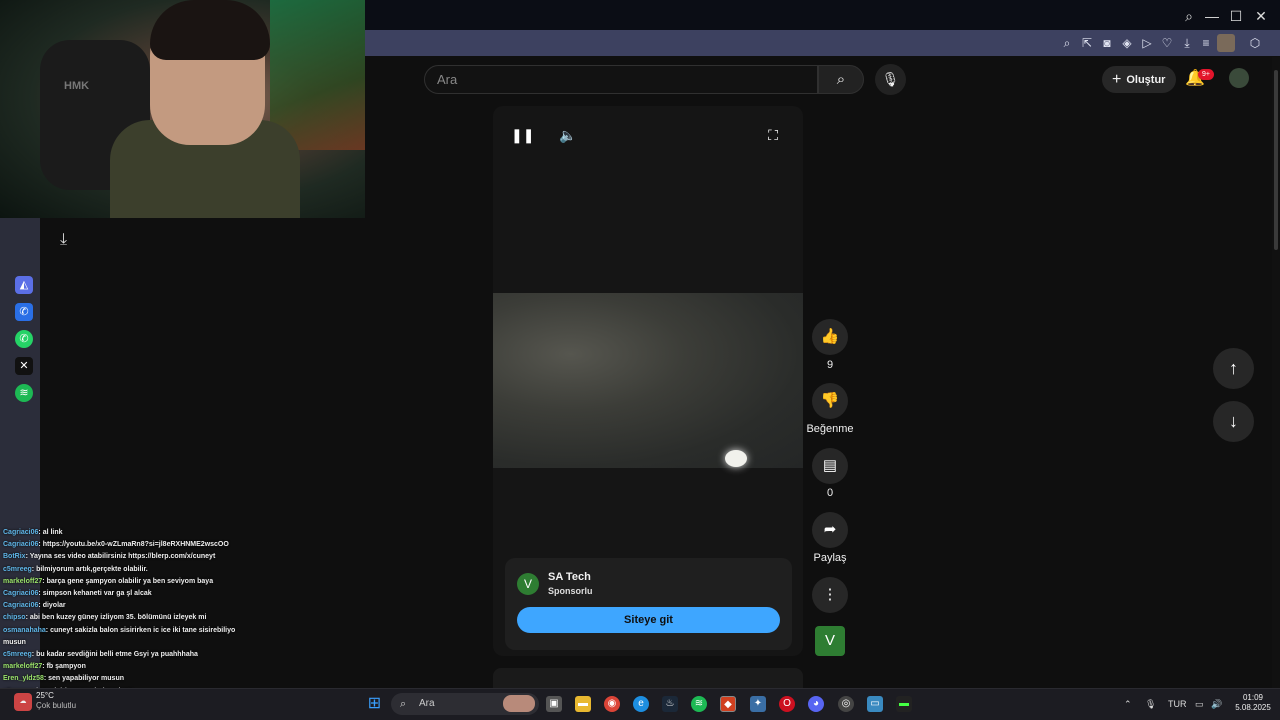 The image size is (1280, 720). I want to click on pause-icon: ❚❚, so click(522, 135).